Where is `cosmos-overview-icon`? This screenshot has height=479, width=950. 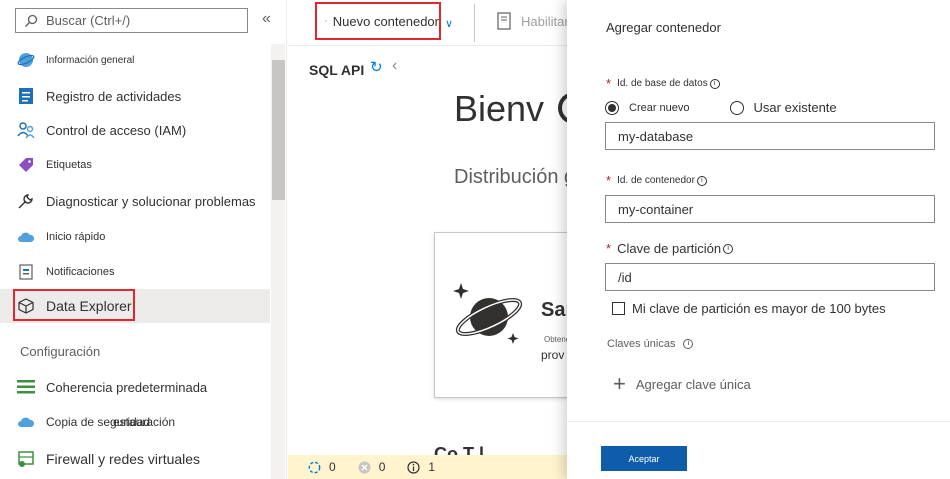
cosmos-overview-icon is located at coordinates (26, 60).